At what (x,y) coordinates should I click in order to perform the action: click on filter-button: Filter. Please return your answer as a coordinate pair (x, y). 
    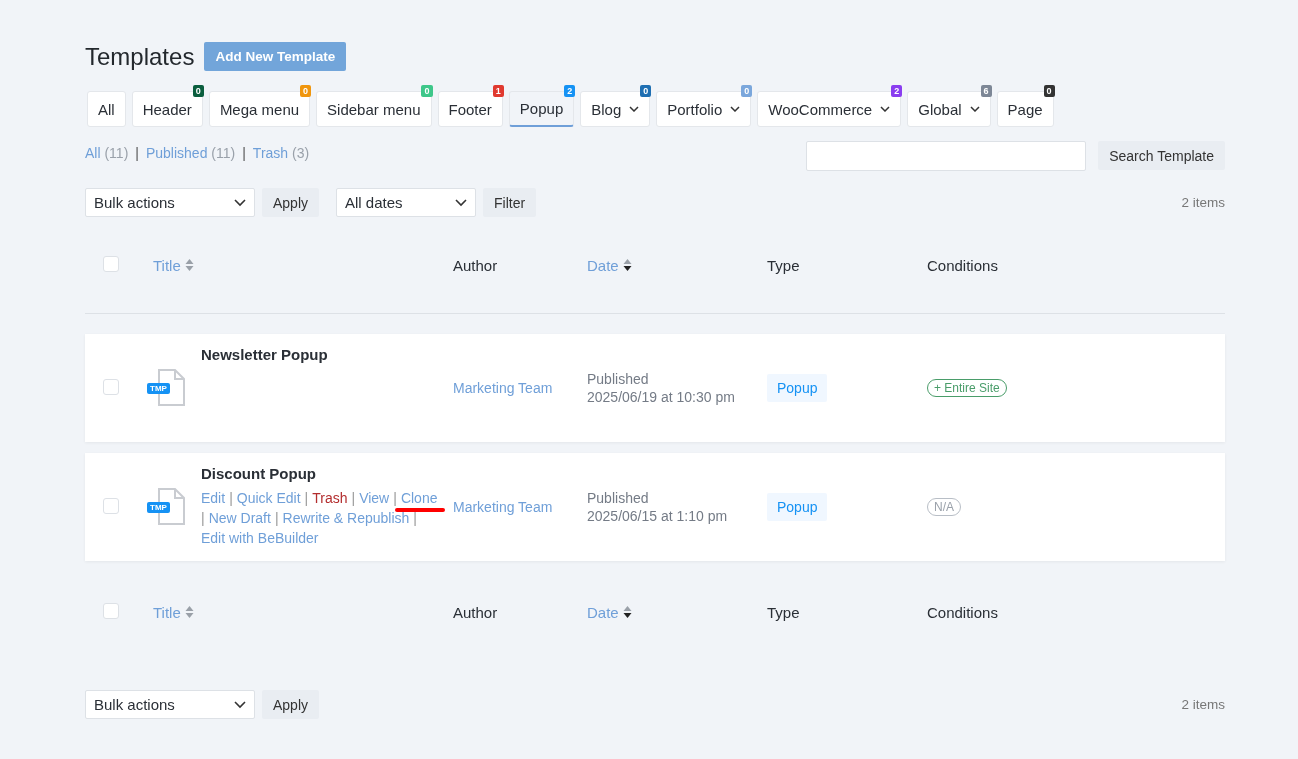
    Looking at the image, I should click on (510, 202).